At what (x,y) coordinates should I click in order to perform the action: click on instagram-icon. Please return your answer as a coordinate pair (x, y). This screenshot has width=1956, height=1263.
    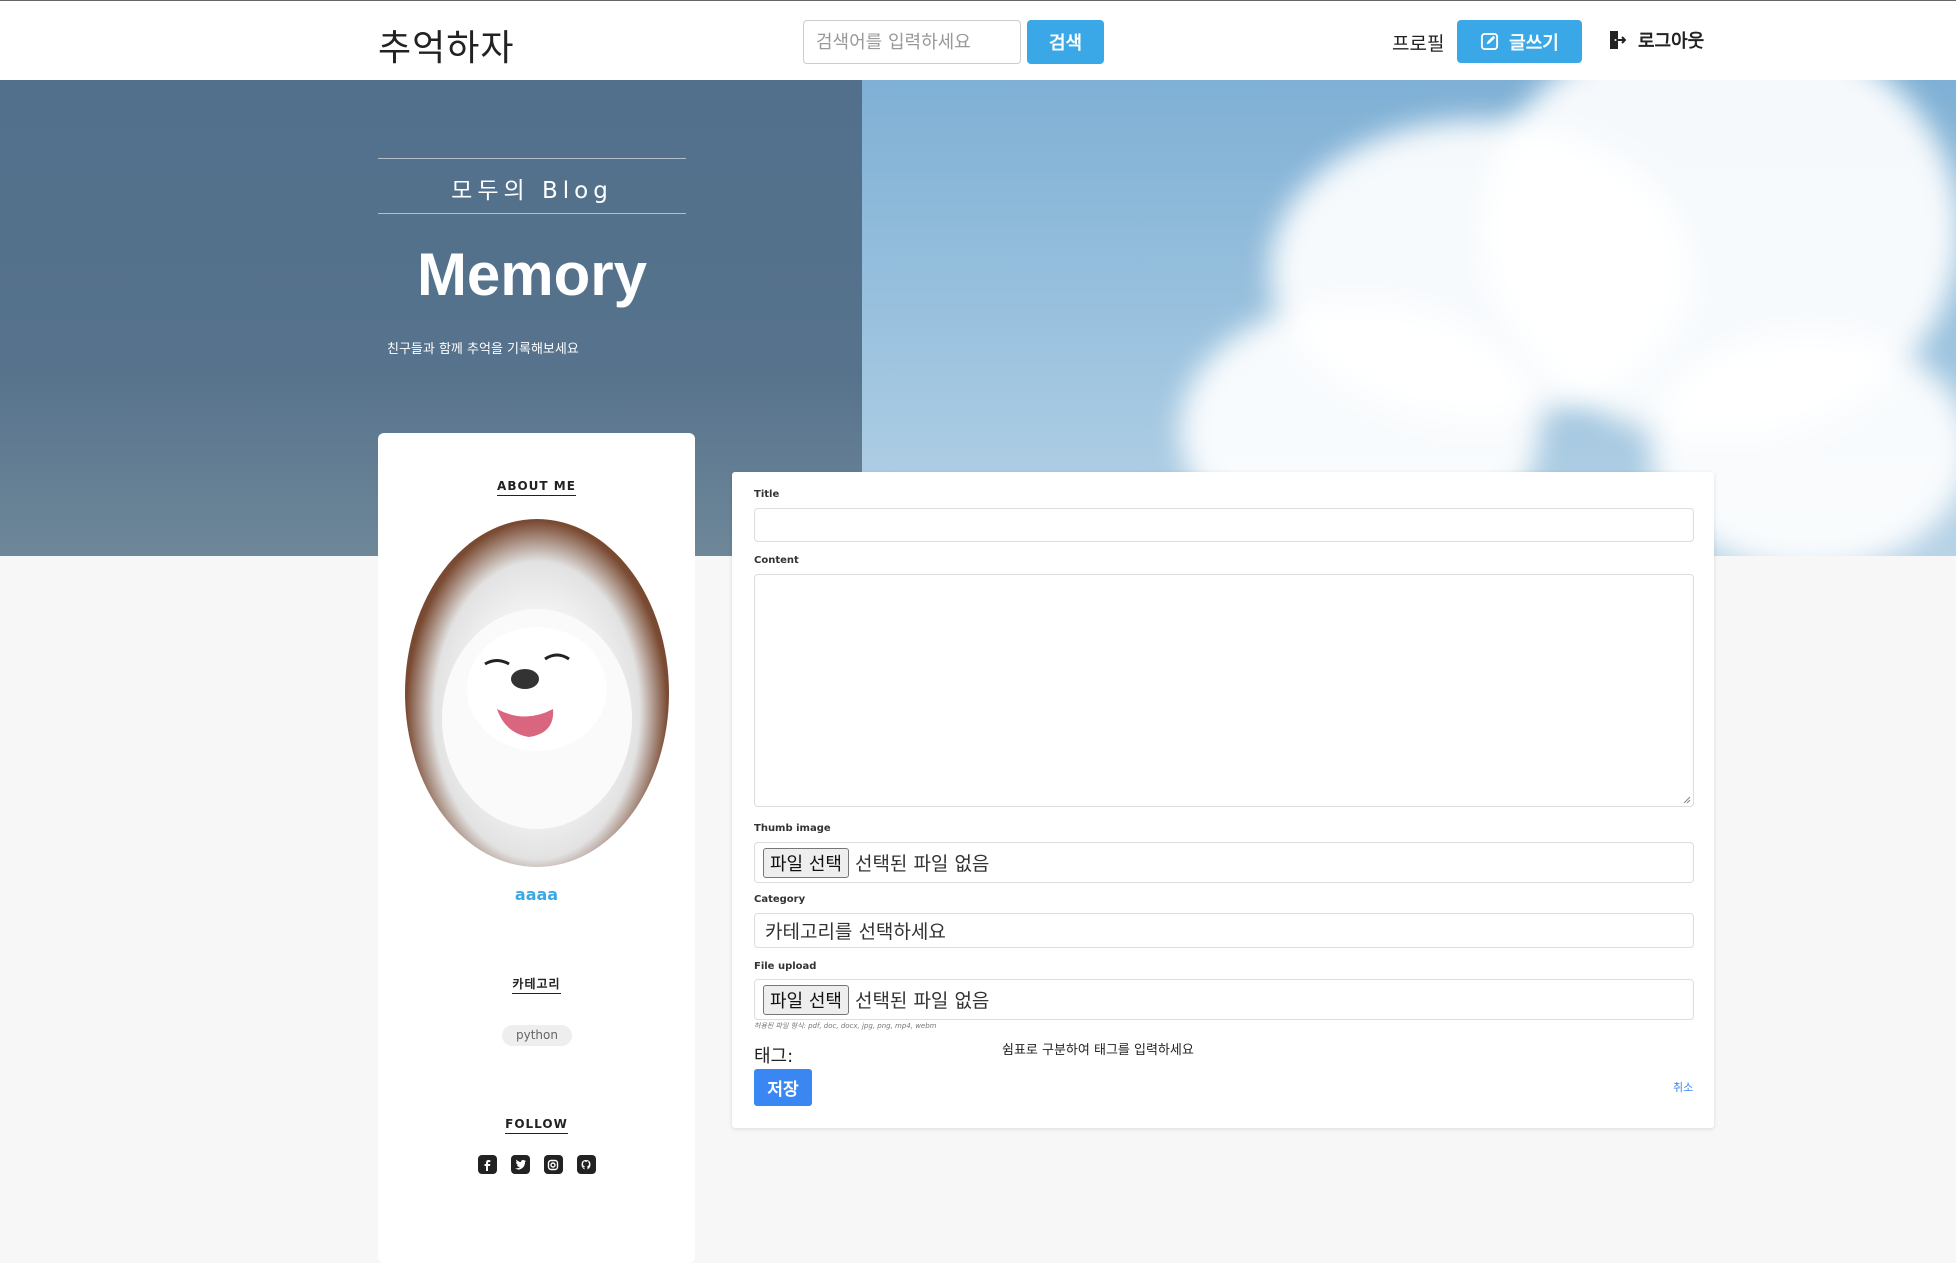
    Looking at the image, I should click on (553, 1164).